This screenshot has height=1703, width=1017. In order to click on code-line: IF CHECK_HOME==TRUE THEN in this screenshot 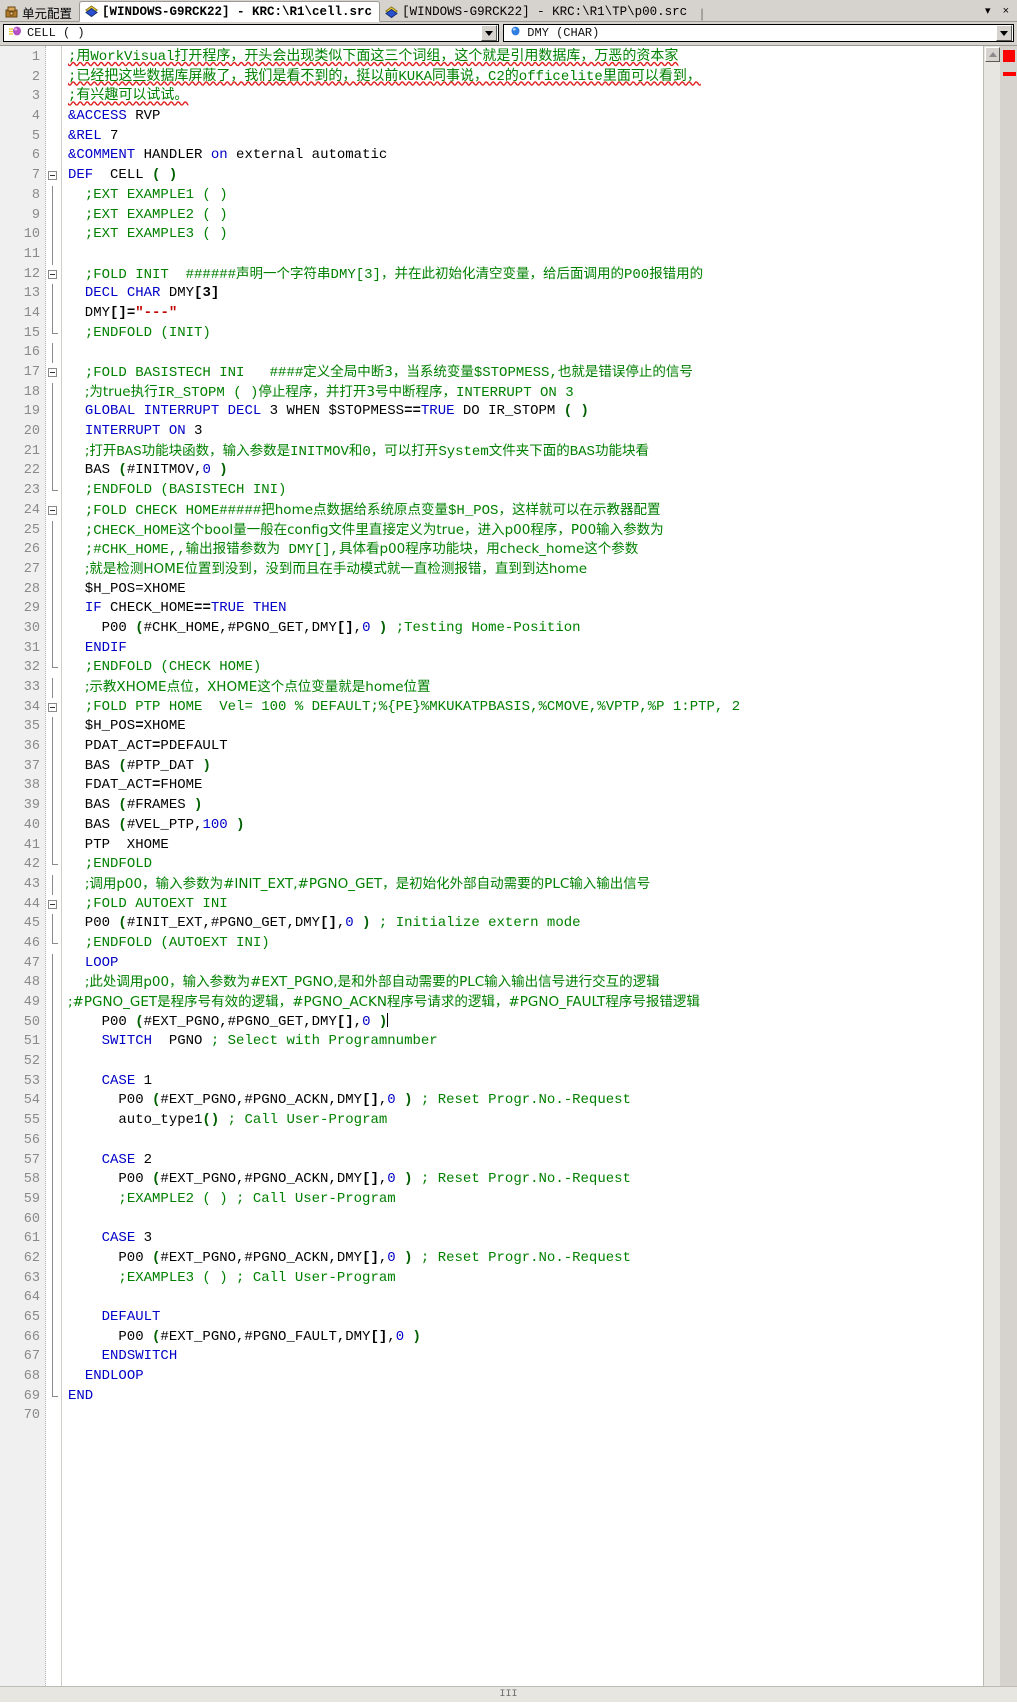, I will do `click(522, 609)`.